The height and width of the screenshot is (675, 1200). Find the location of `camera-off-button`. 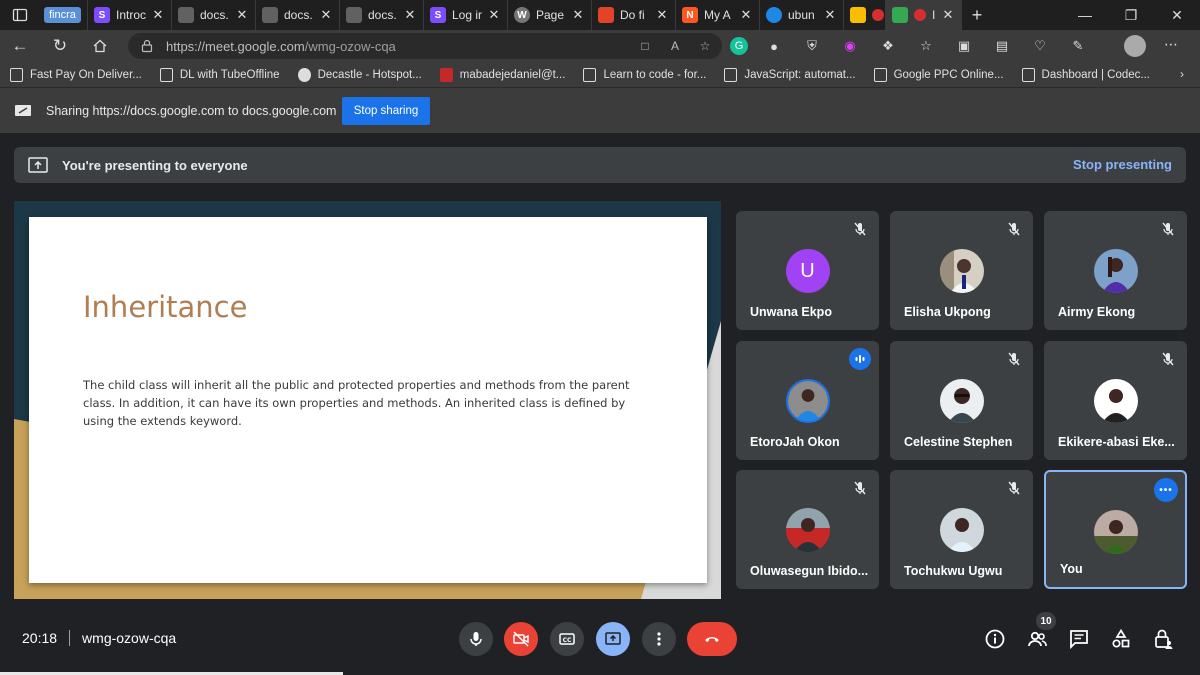

camera-off-button is located at coordinates (521, 639).